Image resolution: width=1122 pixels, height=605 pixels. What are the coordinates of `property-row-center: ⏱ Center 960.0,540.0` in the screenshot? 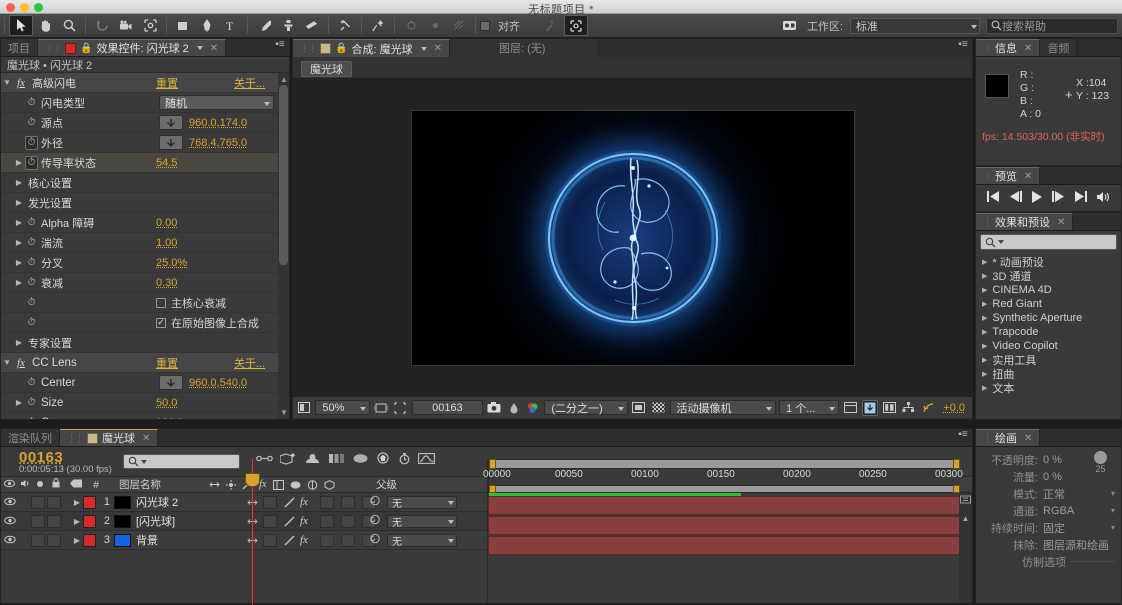 It's located at (145, 383).